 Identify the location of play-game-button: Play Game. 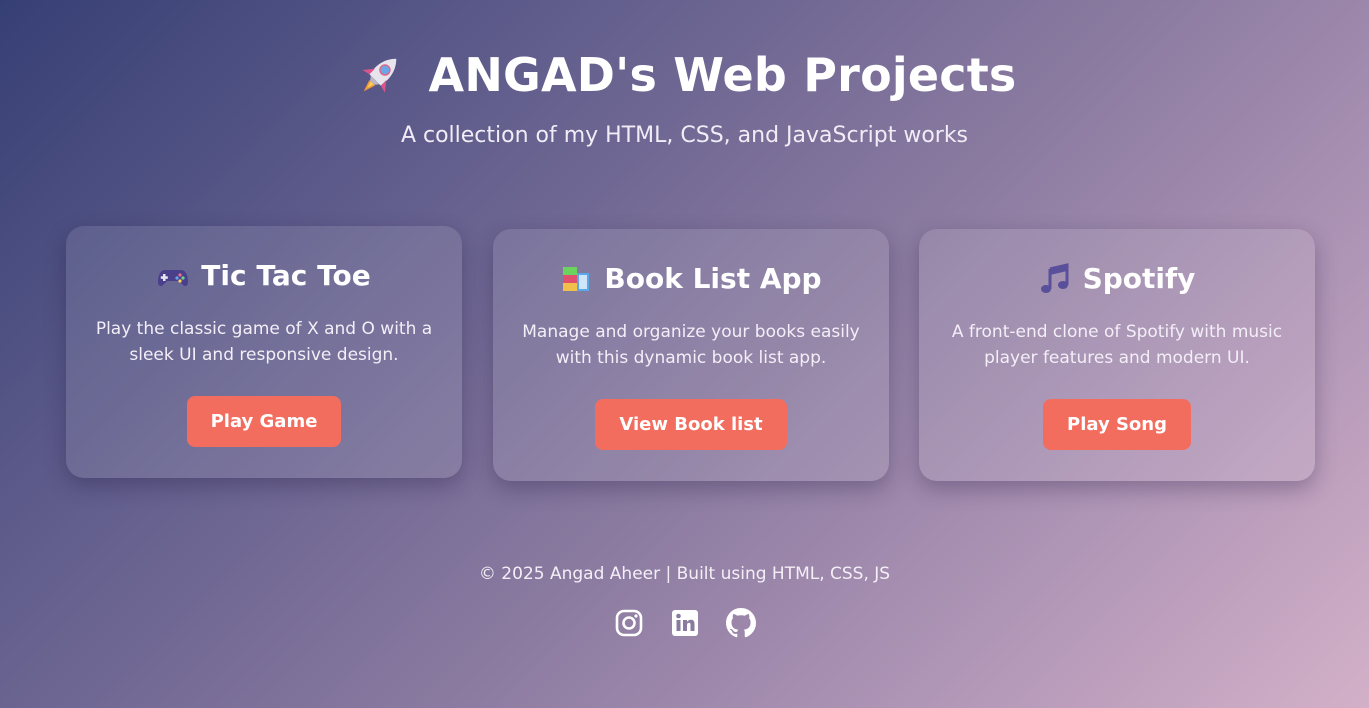
(264, 421).